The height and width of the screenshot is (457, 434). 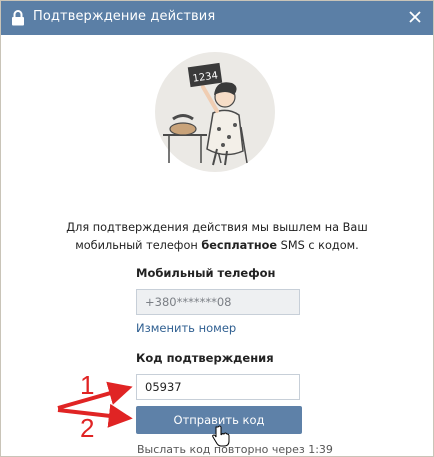 I want to click on phone-label: Мобильный телефон, so click(x=206, y=273).